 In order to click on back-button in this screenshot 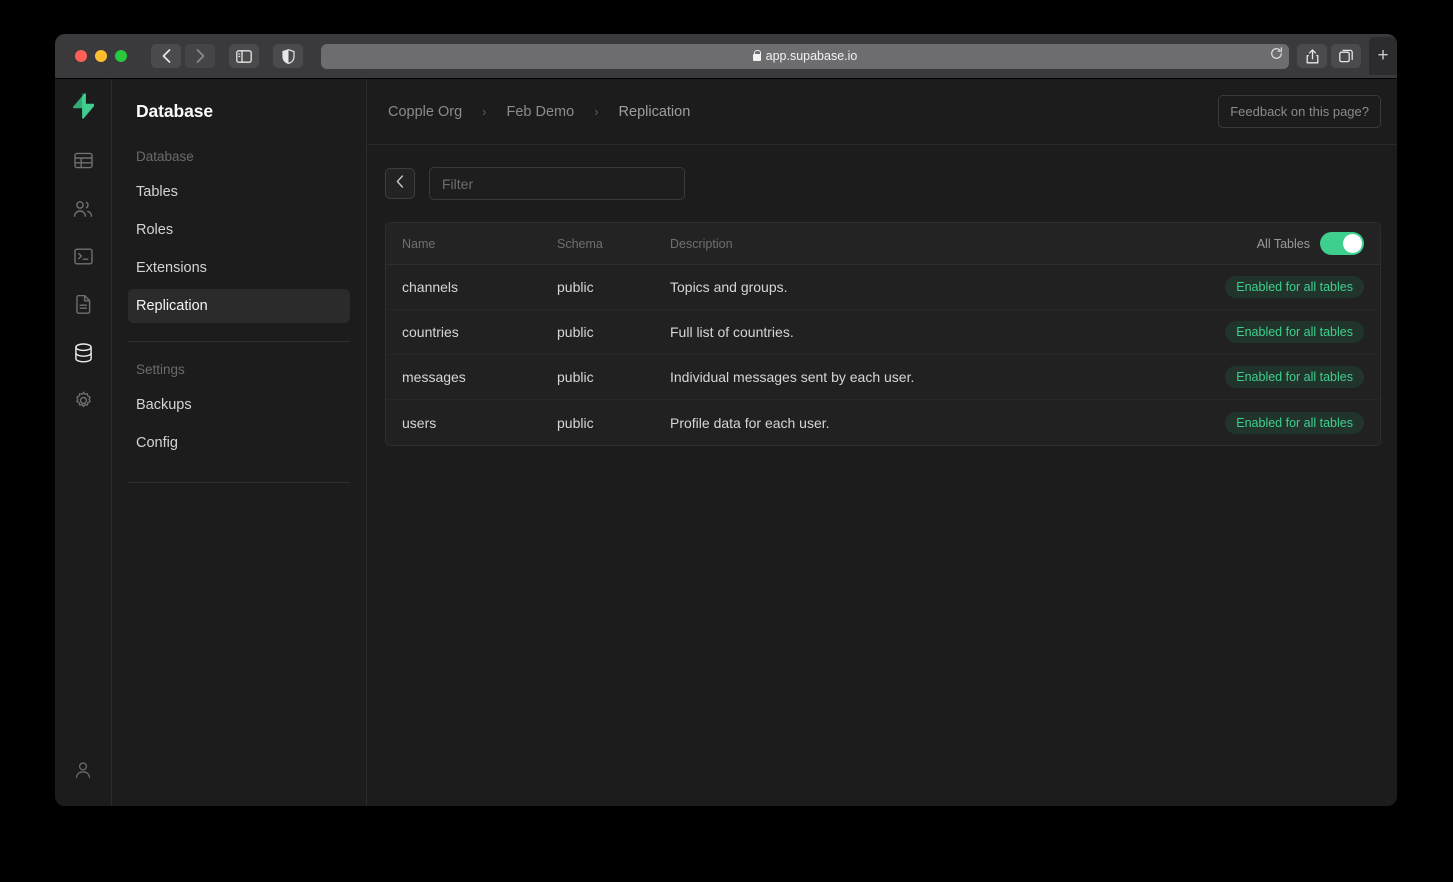, I will do `click(400, 183)`.